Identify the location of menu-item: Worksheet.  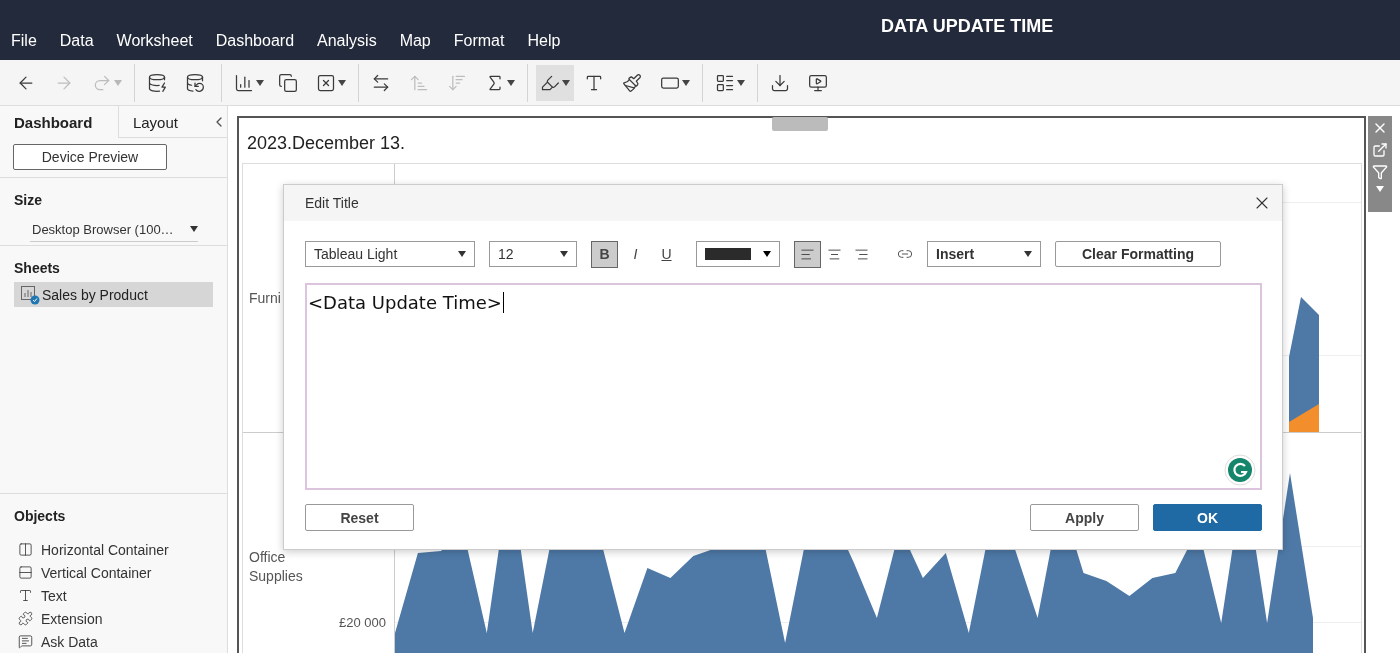
(154, 41).